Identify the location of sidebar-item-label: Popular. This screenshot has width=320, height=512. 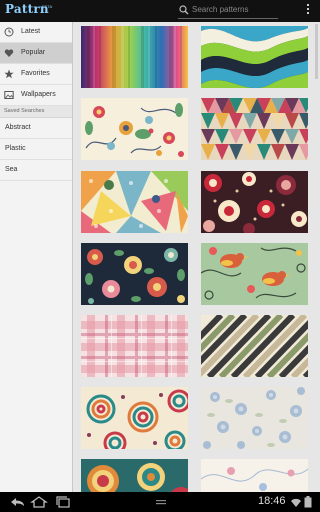
(33, 52).